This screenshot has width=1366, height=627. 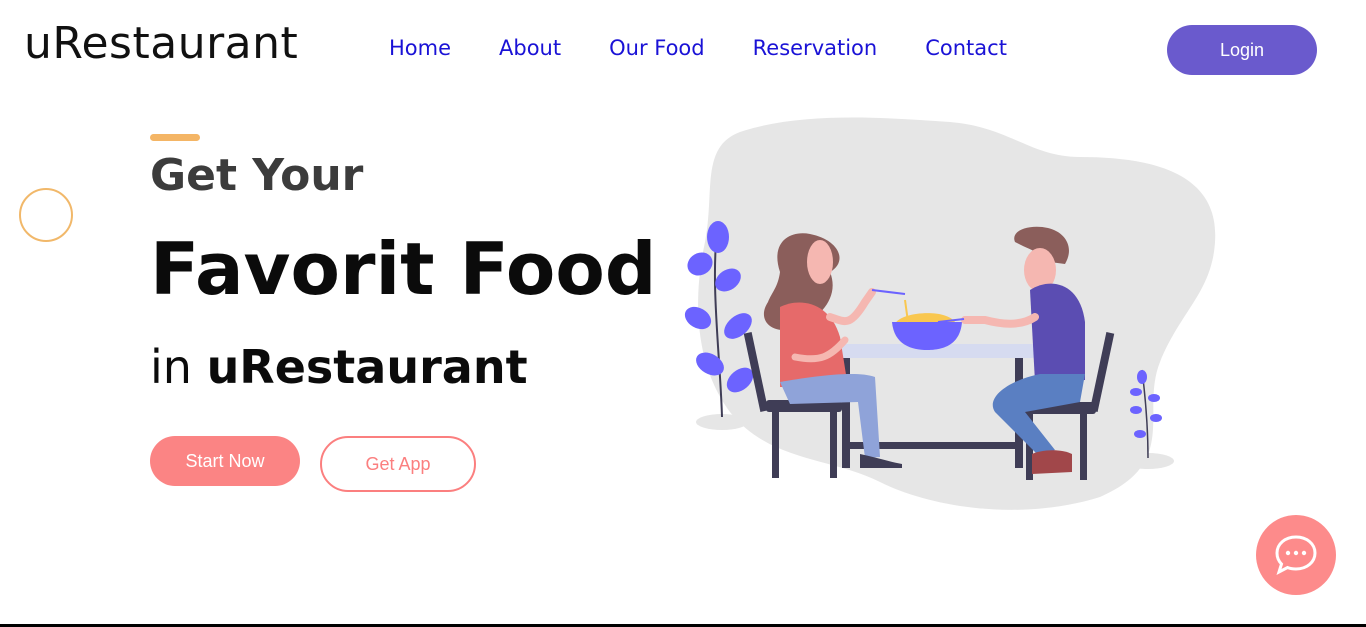 I want to click on chat-button, so click(x=1296, y=555).